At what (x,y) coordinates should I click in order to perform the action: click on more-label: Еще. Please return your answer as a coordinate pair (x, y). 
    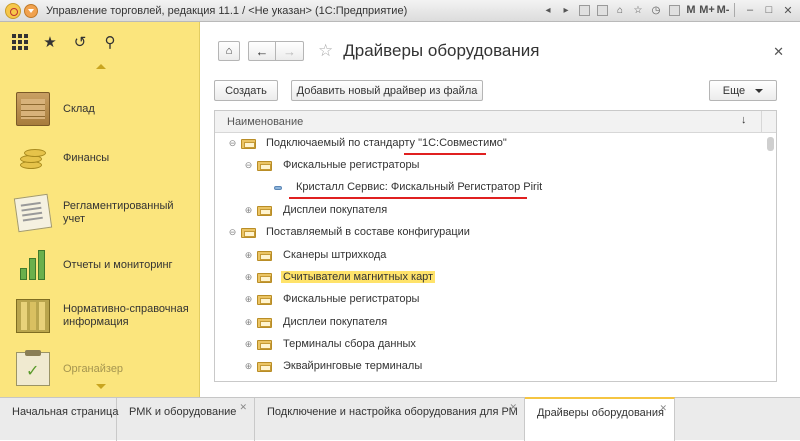
    Looking at the image, I should click on (734, 90).